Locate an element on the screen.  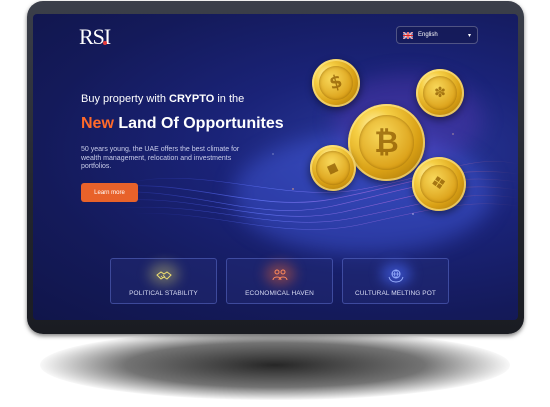
logo-dot is located at coordinates (105, 43).